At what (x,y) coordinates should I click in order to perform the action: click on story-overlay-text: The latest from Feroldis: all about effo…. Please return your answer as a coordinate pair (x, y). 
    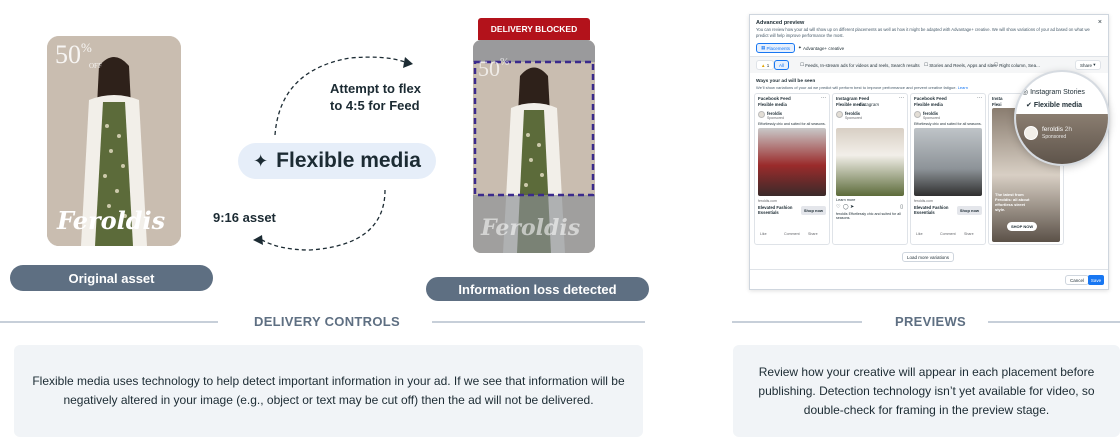
    Looking at the image, I should click on (1012, 202).